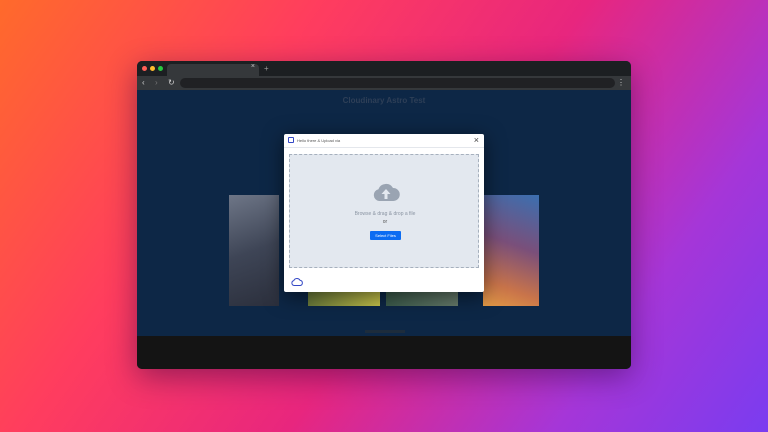 This screenshot has height=432, width=768. What do you see at coordinates (144, 68) in the screenshot?
I see `close-window-button` at bounding box center [144, 68].